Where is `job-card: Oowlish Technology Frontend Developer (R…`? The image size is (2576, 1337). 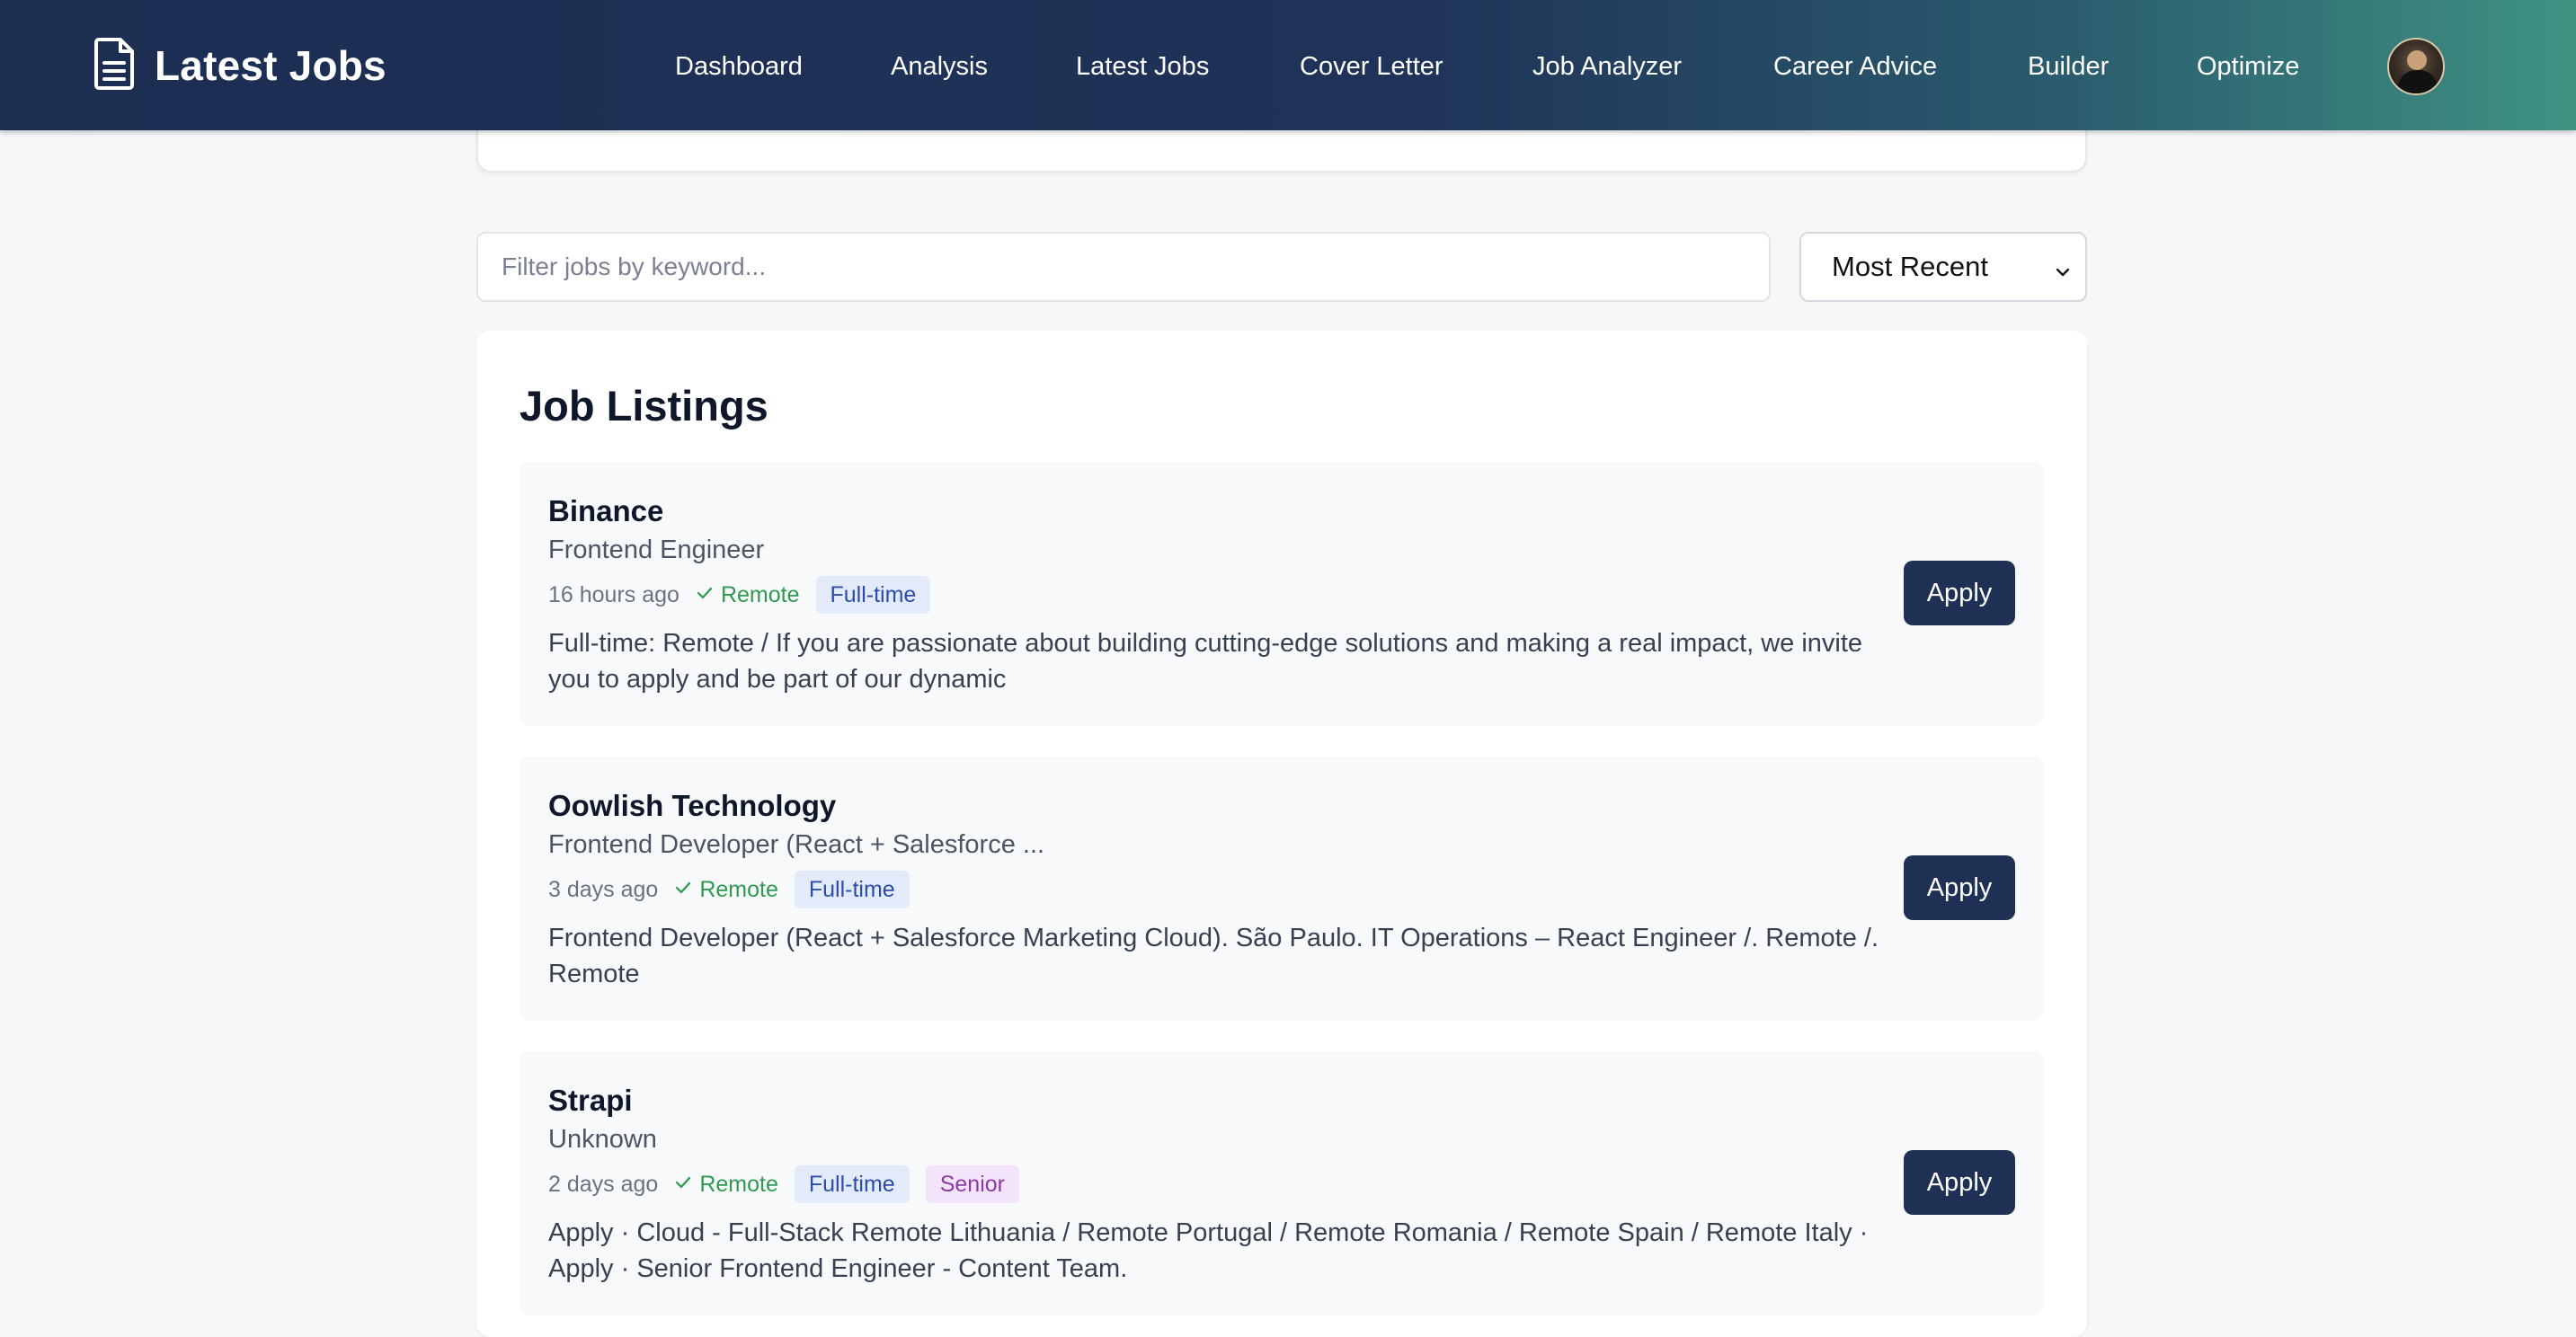
job-card: Oowlish Technology Frontend Developer (R… is located at coordinates (1282, 889).